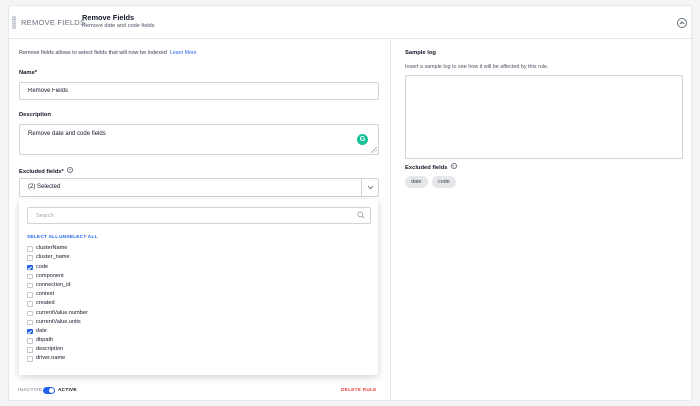 Image resolution: width=700 pixels, height=406 pixels. I want to click on list-item: date, so click(198, 331).